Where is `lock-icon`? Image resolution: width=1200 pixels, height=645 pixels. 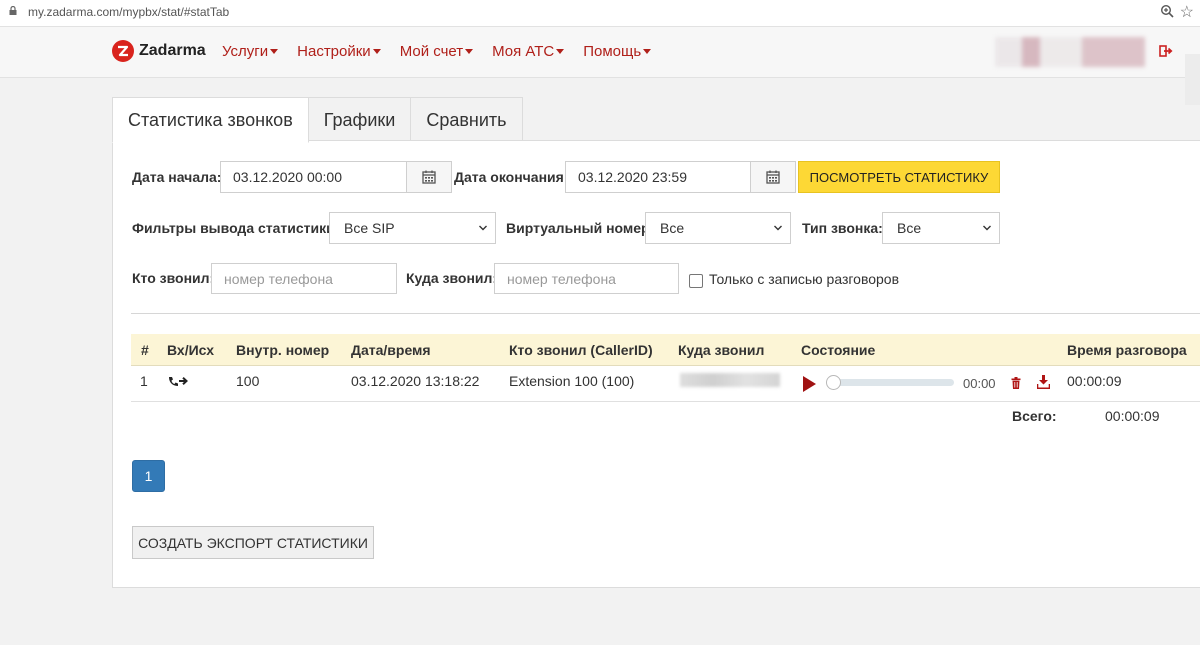
lock-icon is located at coordinates (13, 10).